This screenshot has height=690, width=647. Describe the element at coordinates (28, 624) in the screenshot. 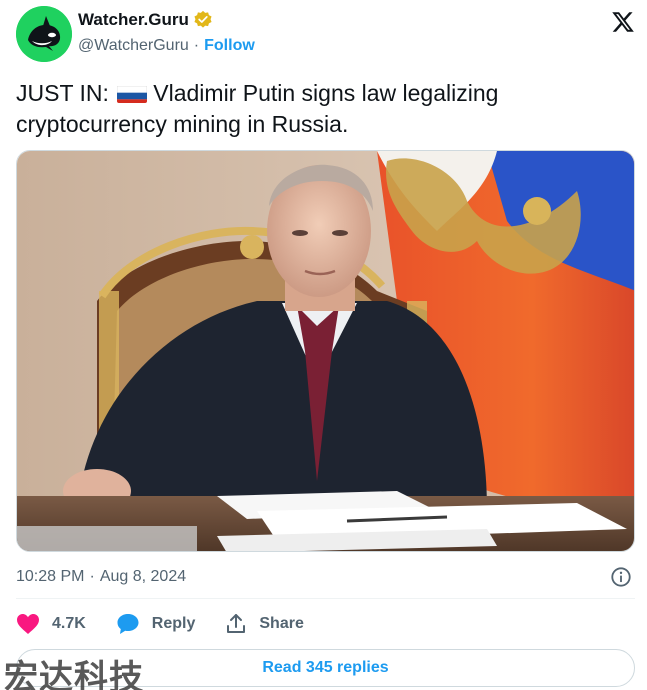

I see `heart-icon` at that location.